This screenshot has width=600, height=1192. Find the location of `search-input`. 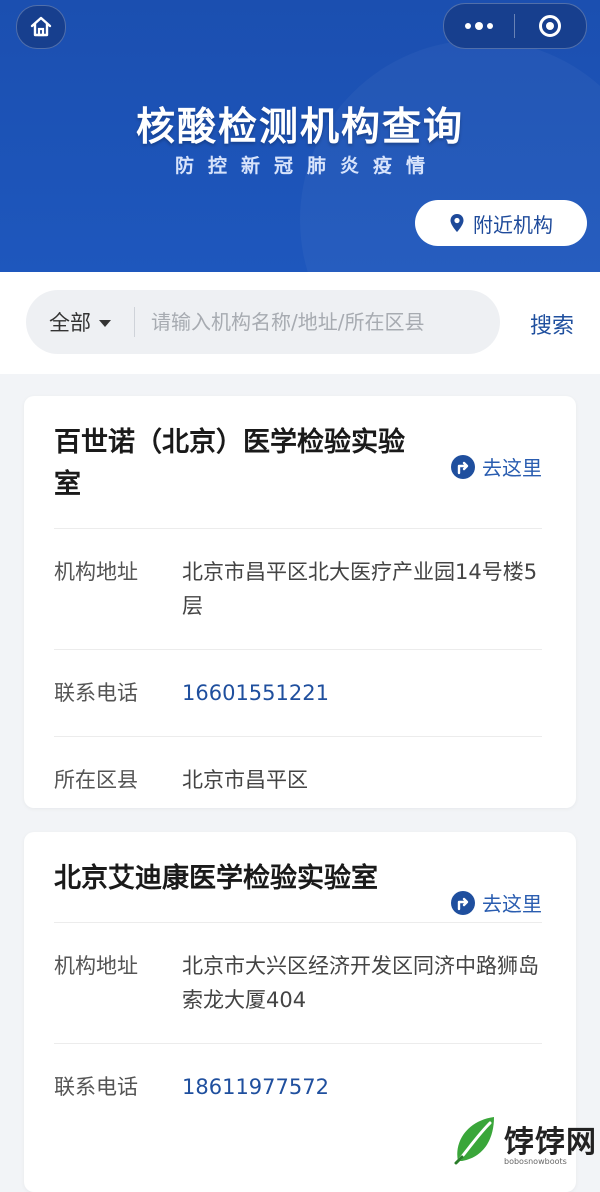

search-input is located at coordinates (317, 322).